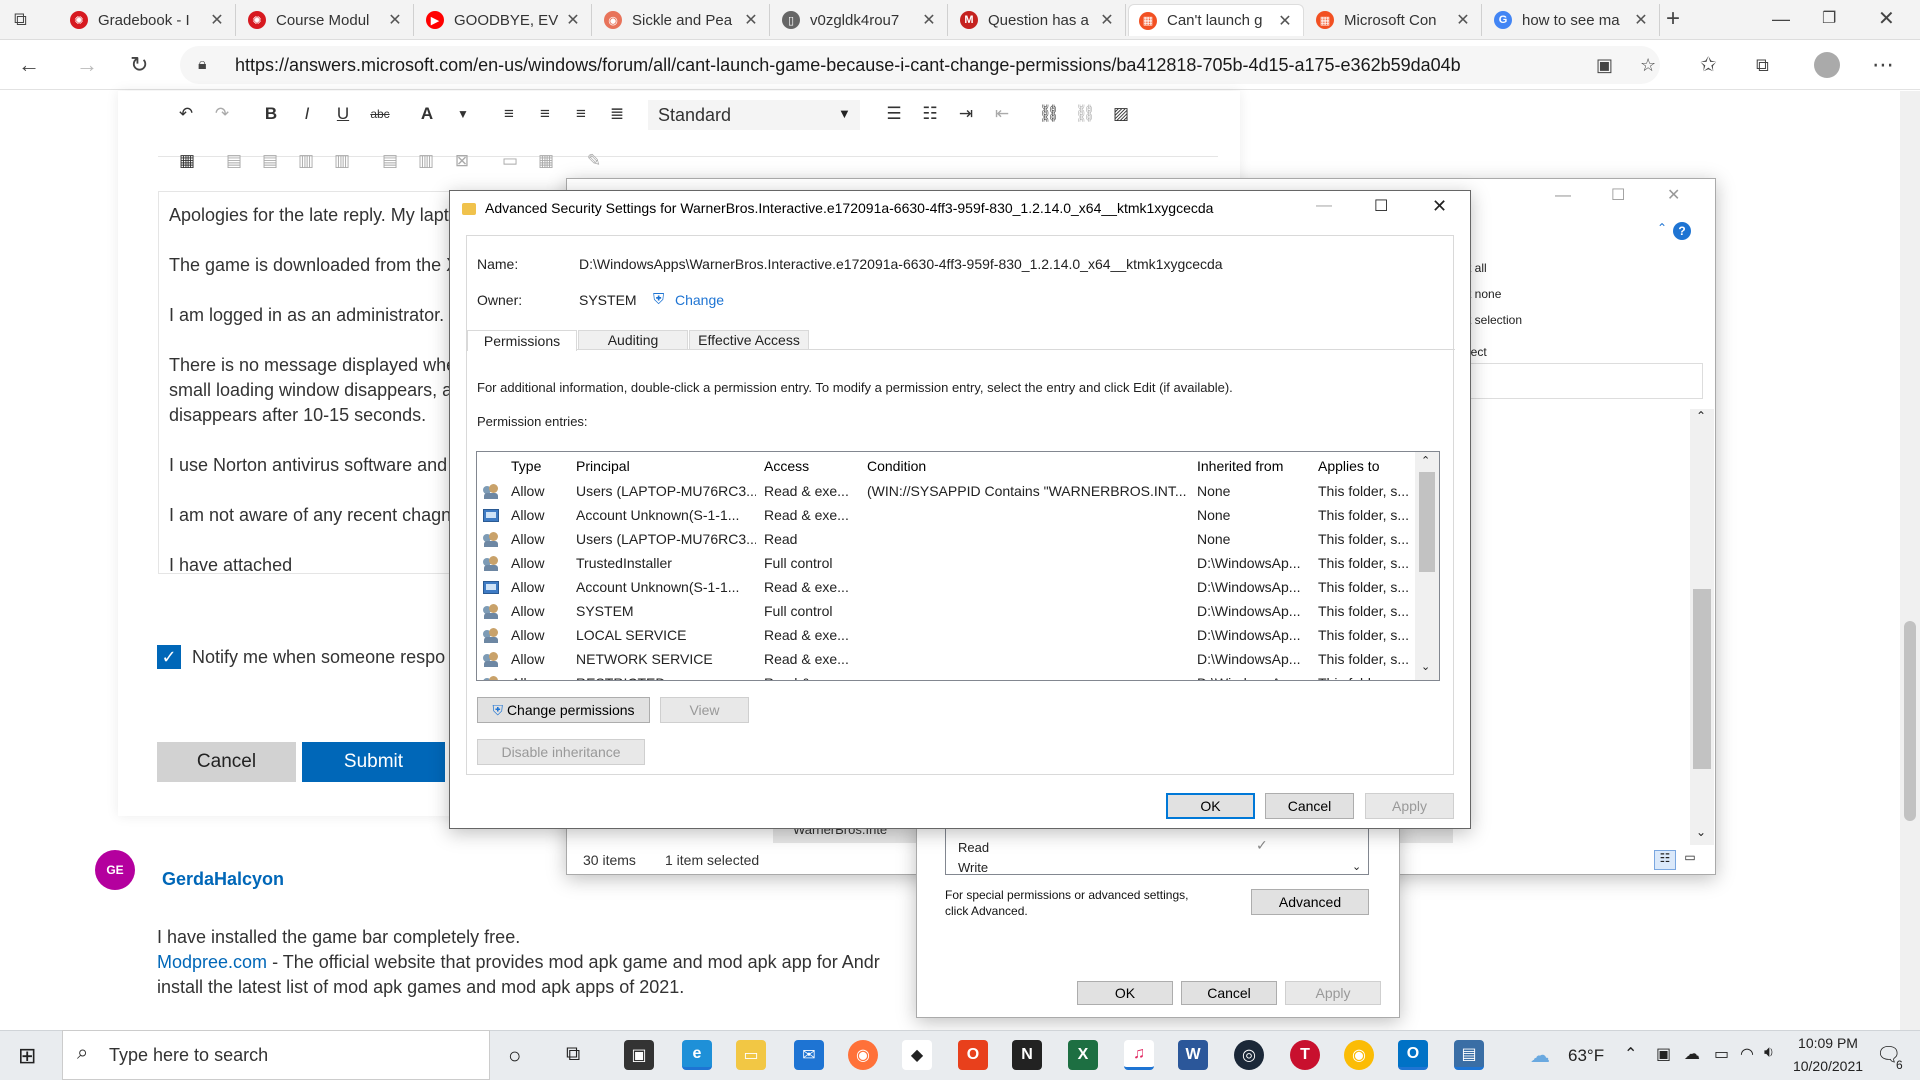 The width and height of the screenshot is (1920, 1080). What do you see at coordinates (186, 114) in the screenshot?
I see `undo-icon: ↶` at bounding box center [186, 114].